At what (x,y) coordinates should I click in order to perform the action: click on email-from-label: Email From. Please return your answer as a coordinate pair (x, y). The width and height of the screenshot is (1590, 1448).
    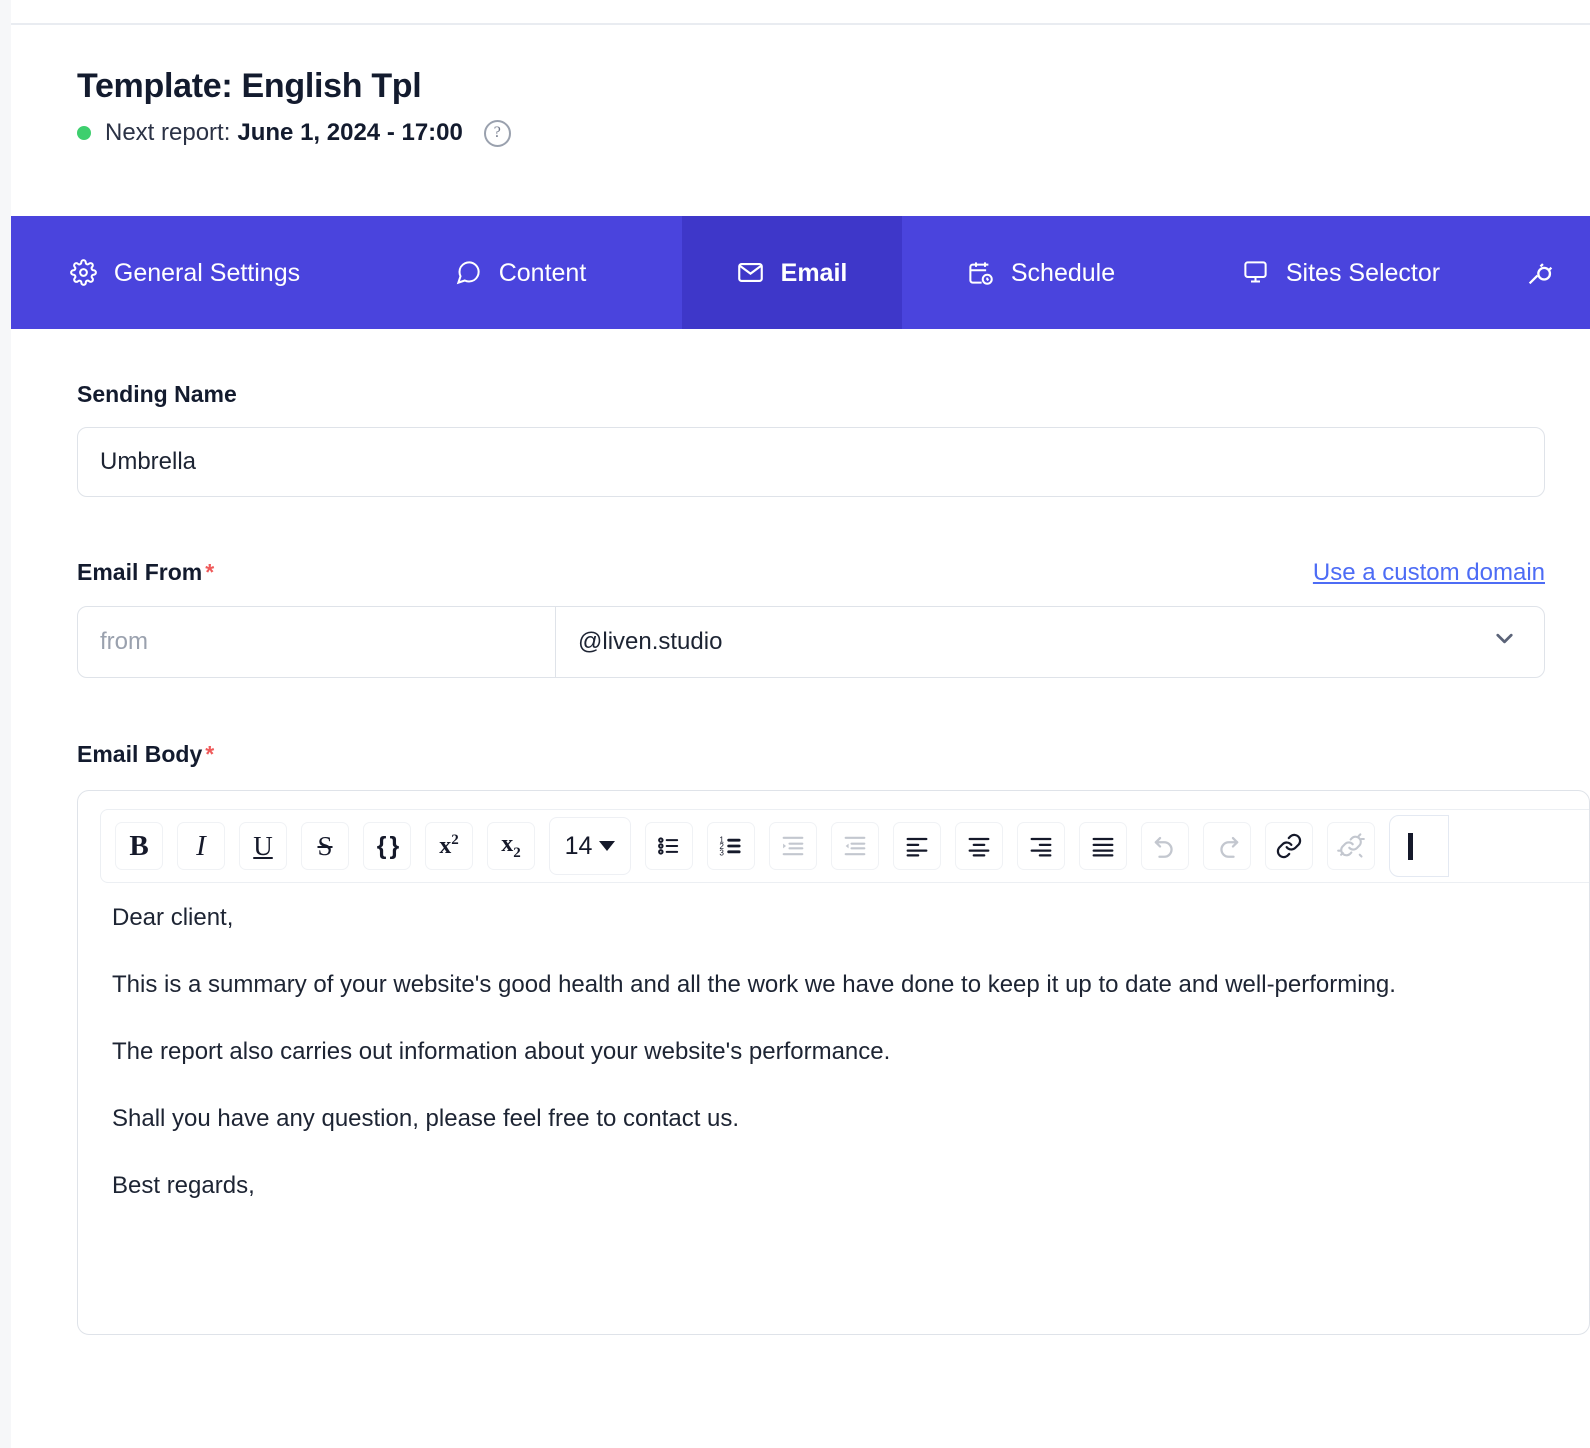
    Looking at the image, I should click on (140, 572).